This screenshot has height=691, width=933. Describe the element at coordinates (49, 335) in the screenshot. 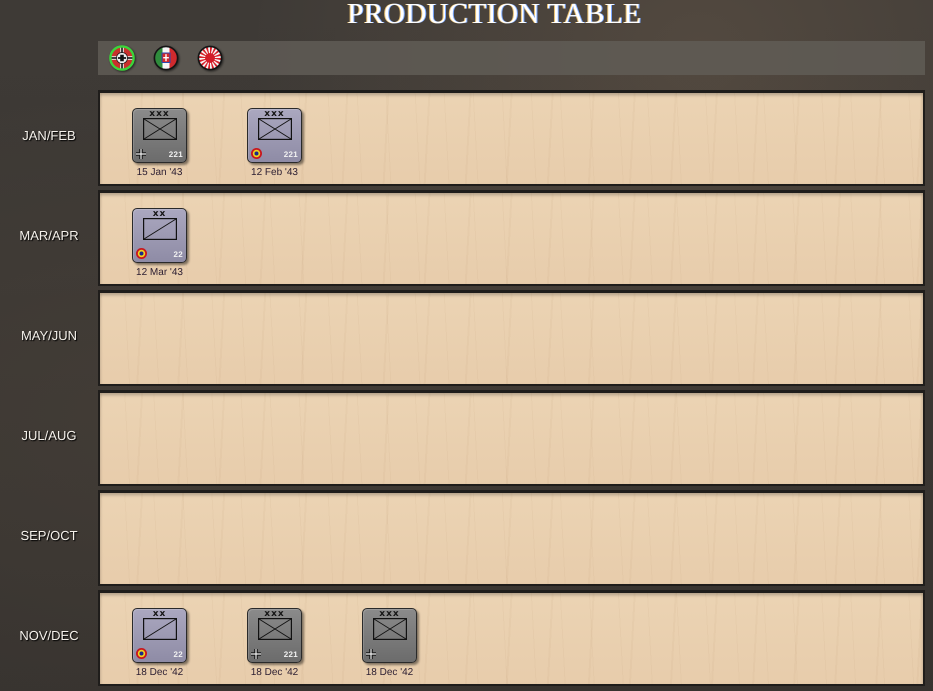

I see `period-label: MAY/JUN` at that location.